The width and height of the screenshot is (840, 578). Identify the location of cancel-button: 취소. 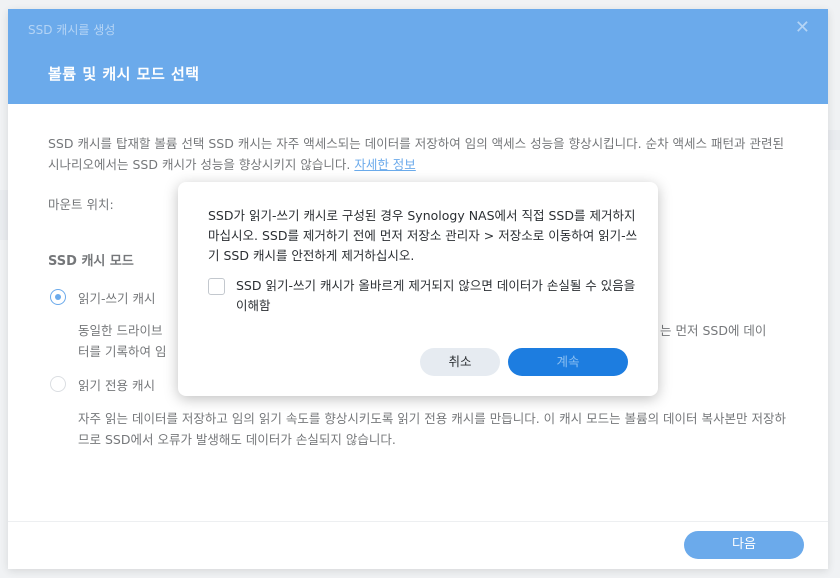
(460, 362).